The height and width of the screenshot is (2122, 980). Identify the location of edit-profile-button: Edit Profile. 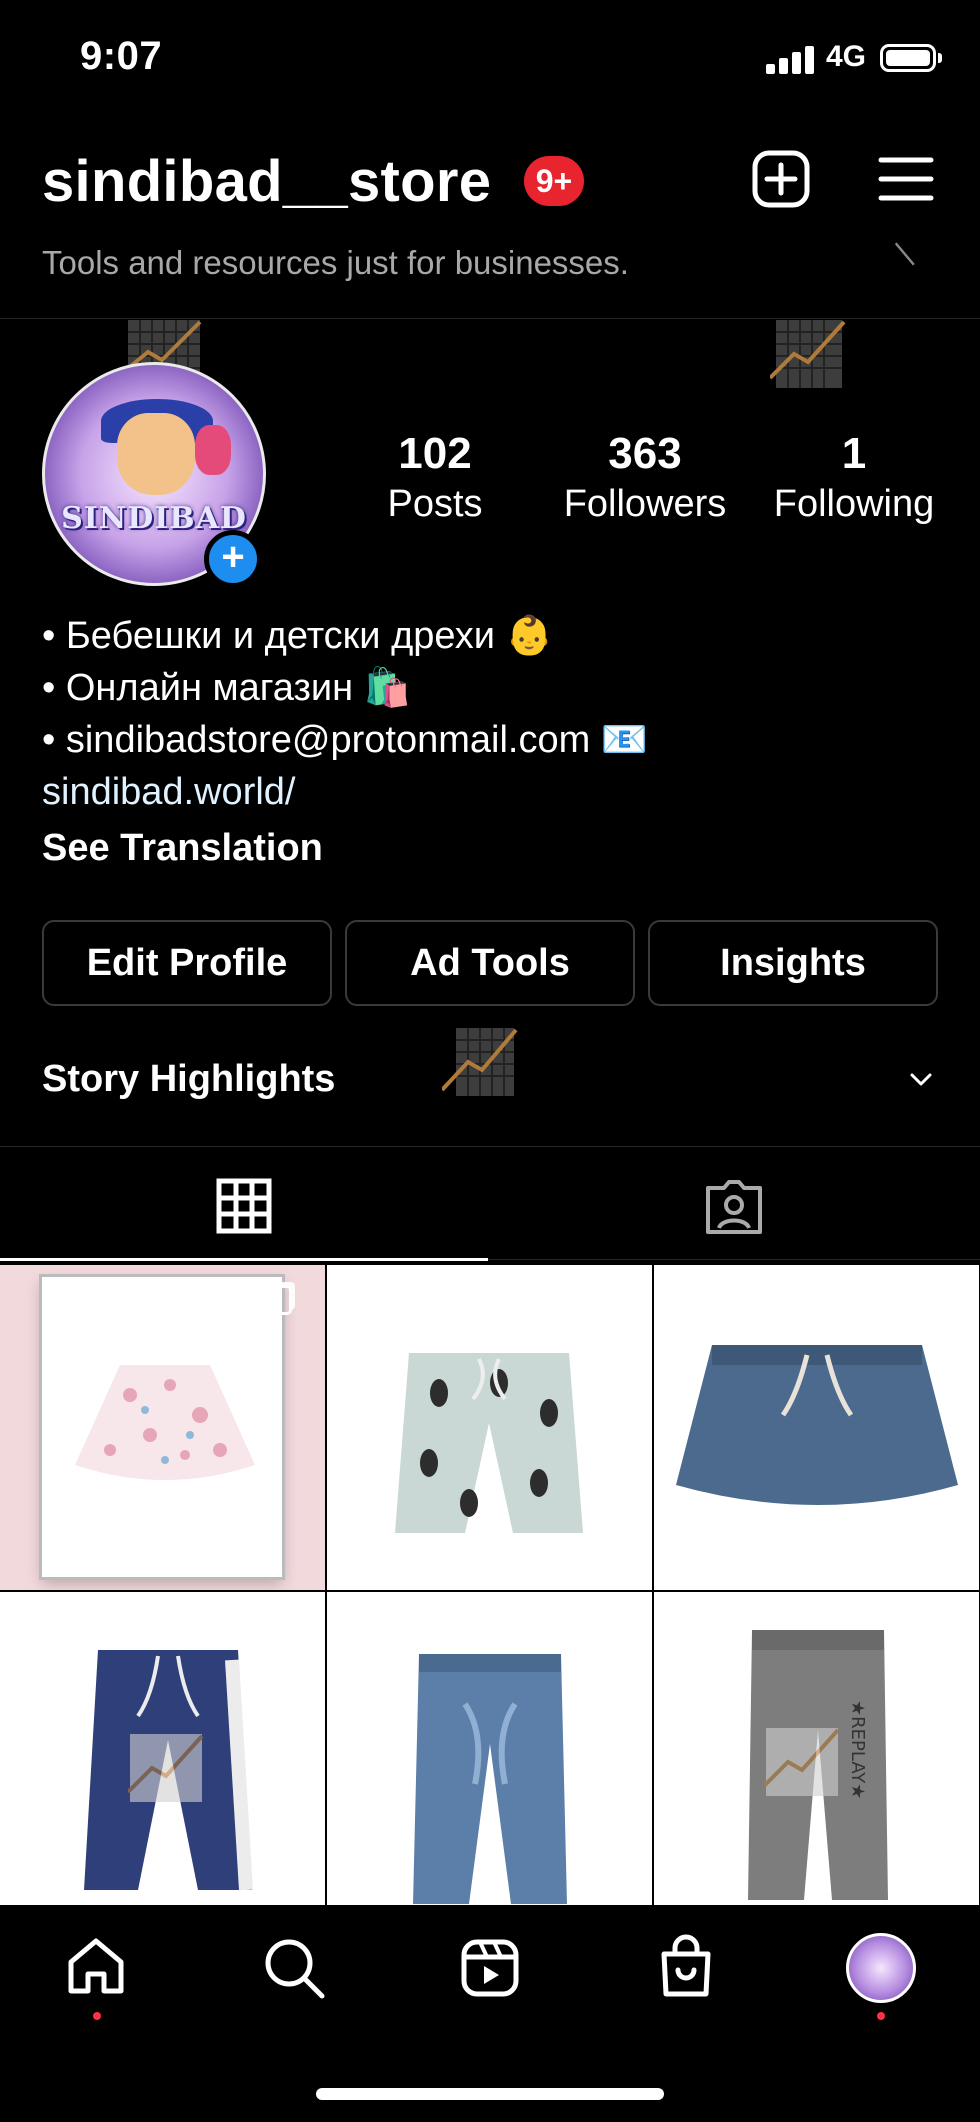
(187, 963).